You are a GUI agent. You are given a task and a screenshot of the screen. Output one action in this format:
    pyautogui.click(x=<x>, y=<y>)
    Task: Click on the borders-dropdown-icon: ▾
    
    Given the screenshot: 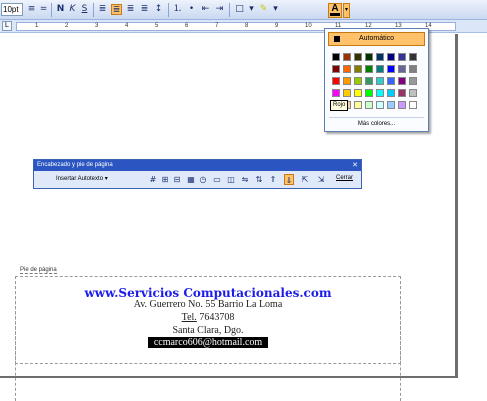 What is the action you would take?
    pyautogui.click(x=251, y=9)
    